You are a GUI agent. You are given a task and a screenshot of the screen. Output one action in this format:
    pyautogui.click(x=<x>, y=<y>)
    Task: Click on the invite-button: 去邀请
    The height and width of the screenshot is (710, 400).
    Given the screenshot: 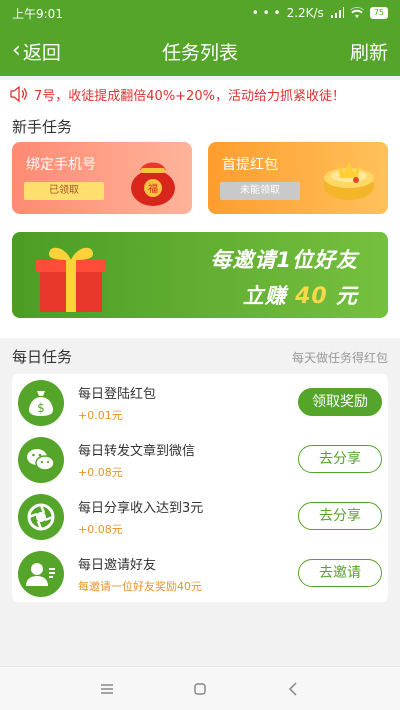 What is the action you would take?
    pyautogui.click(x=340, y=573)
    